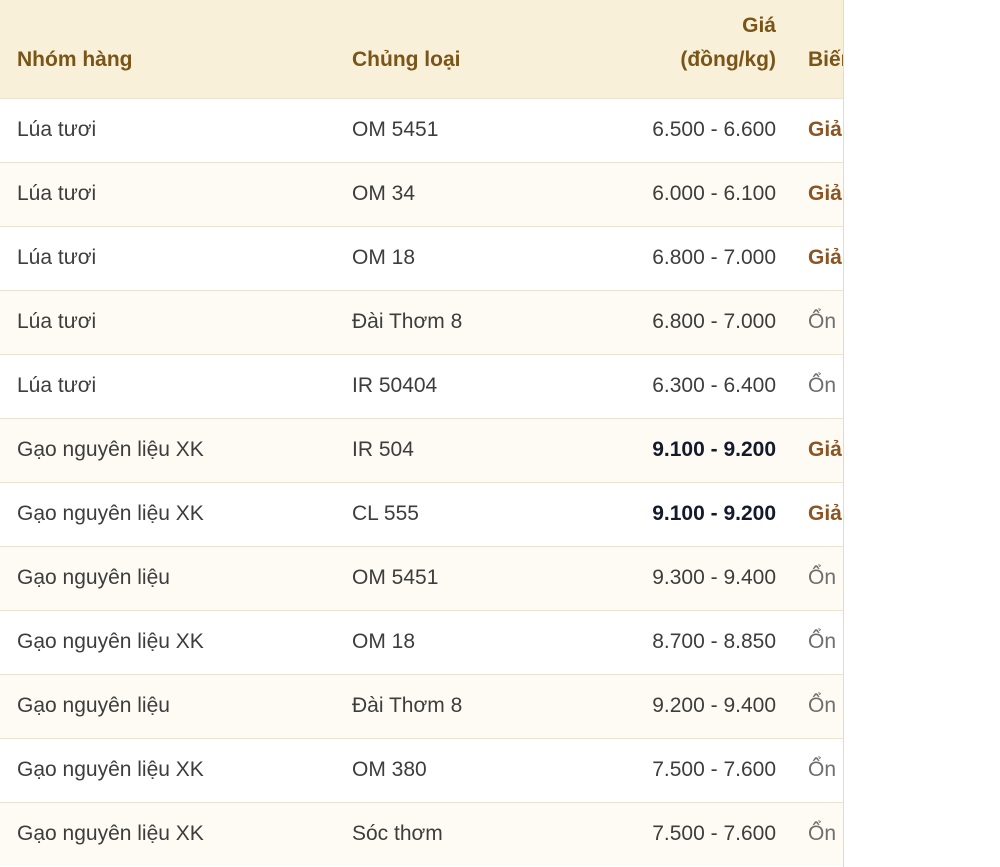 The image size is (1000, 867). What do you see at coordinates (714, 705) in the screenshot?
I see `cell-price: 9.200 - 9.400` at bounding box center [714, 705].